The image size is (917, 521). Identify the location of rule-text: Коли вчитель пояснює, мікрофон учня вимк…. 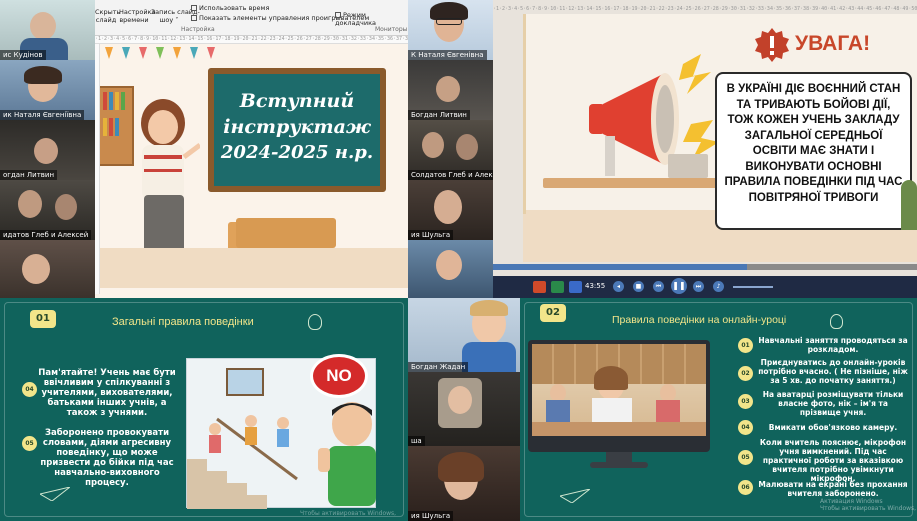
(833, 460).